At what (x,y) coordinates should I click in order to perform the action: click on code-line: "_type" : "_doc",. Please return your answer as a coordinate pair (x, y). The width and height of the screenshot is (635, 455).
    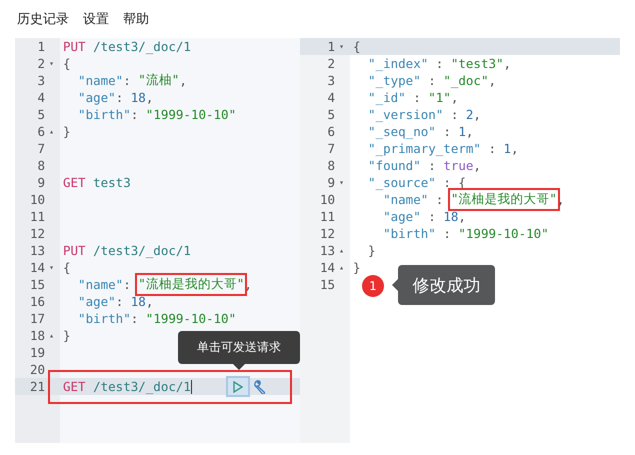
    Looking at the image, I should click on (431, 80).